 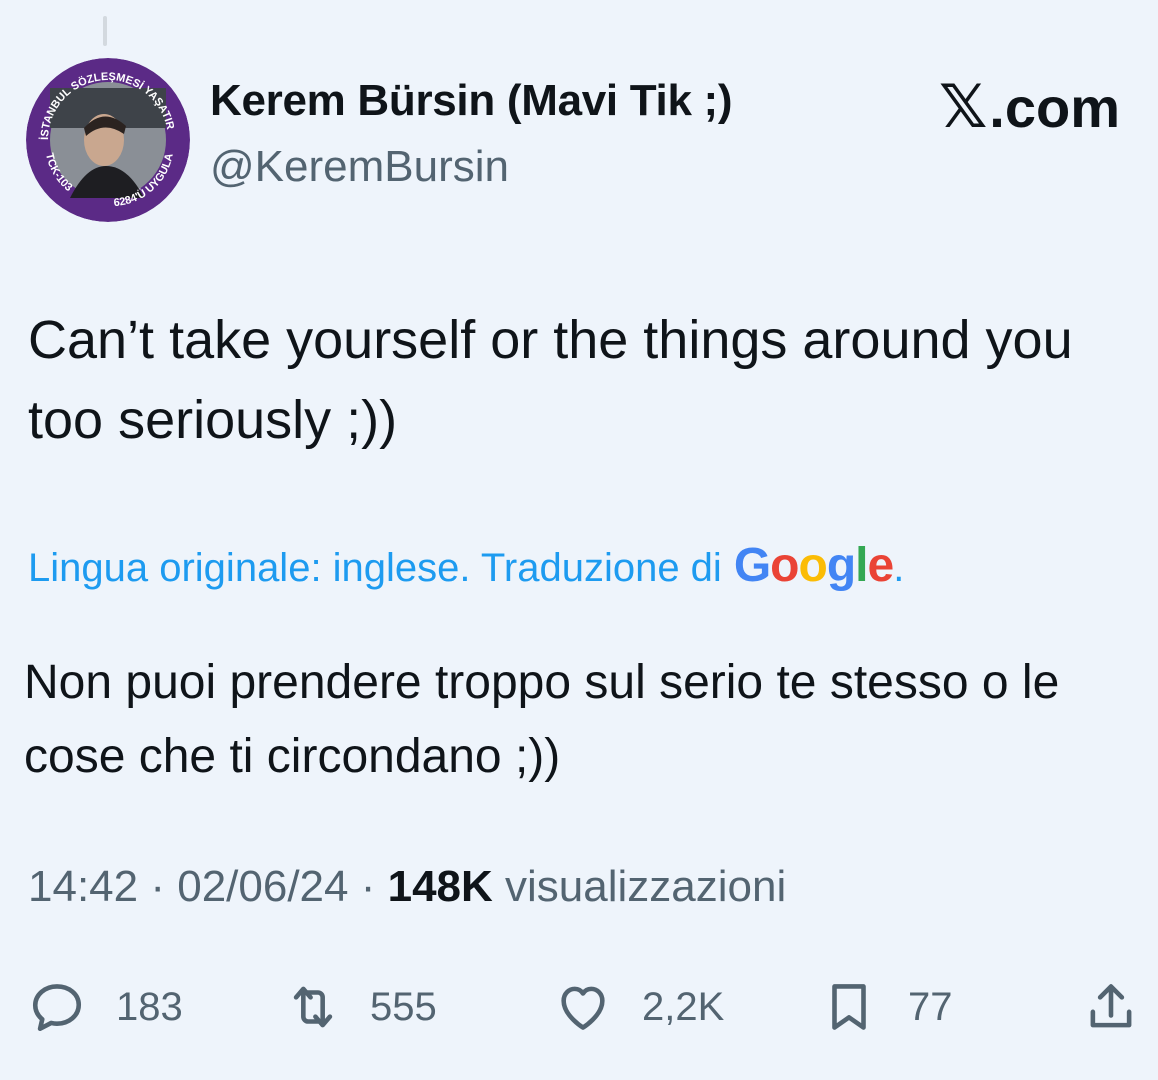 I want to click on tweet-actions-bar: 183 555 2,2K 77, so click(x=579, y=1007).